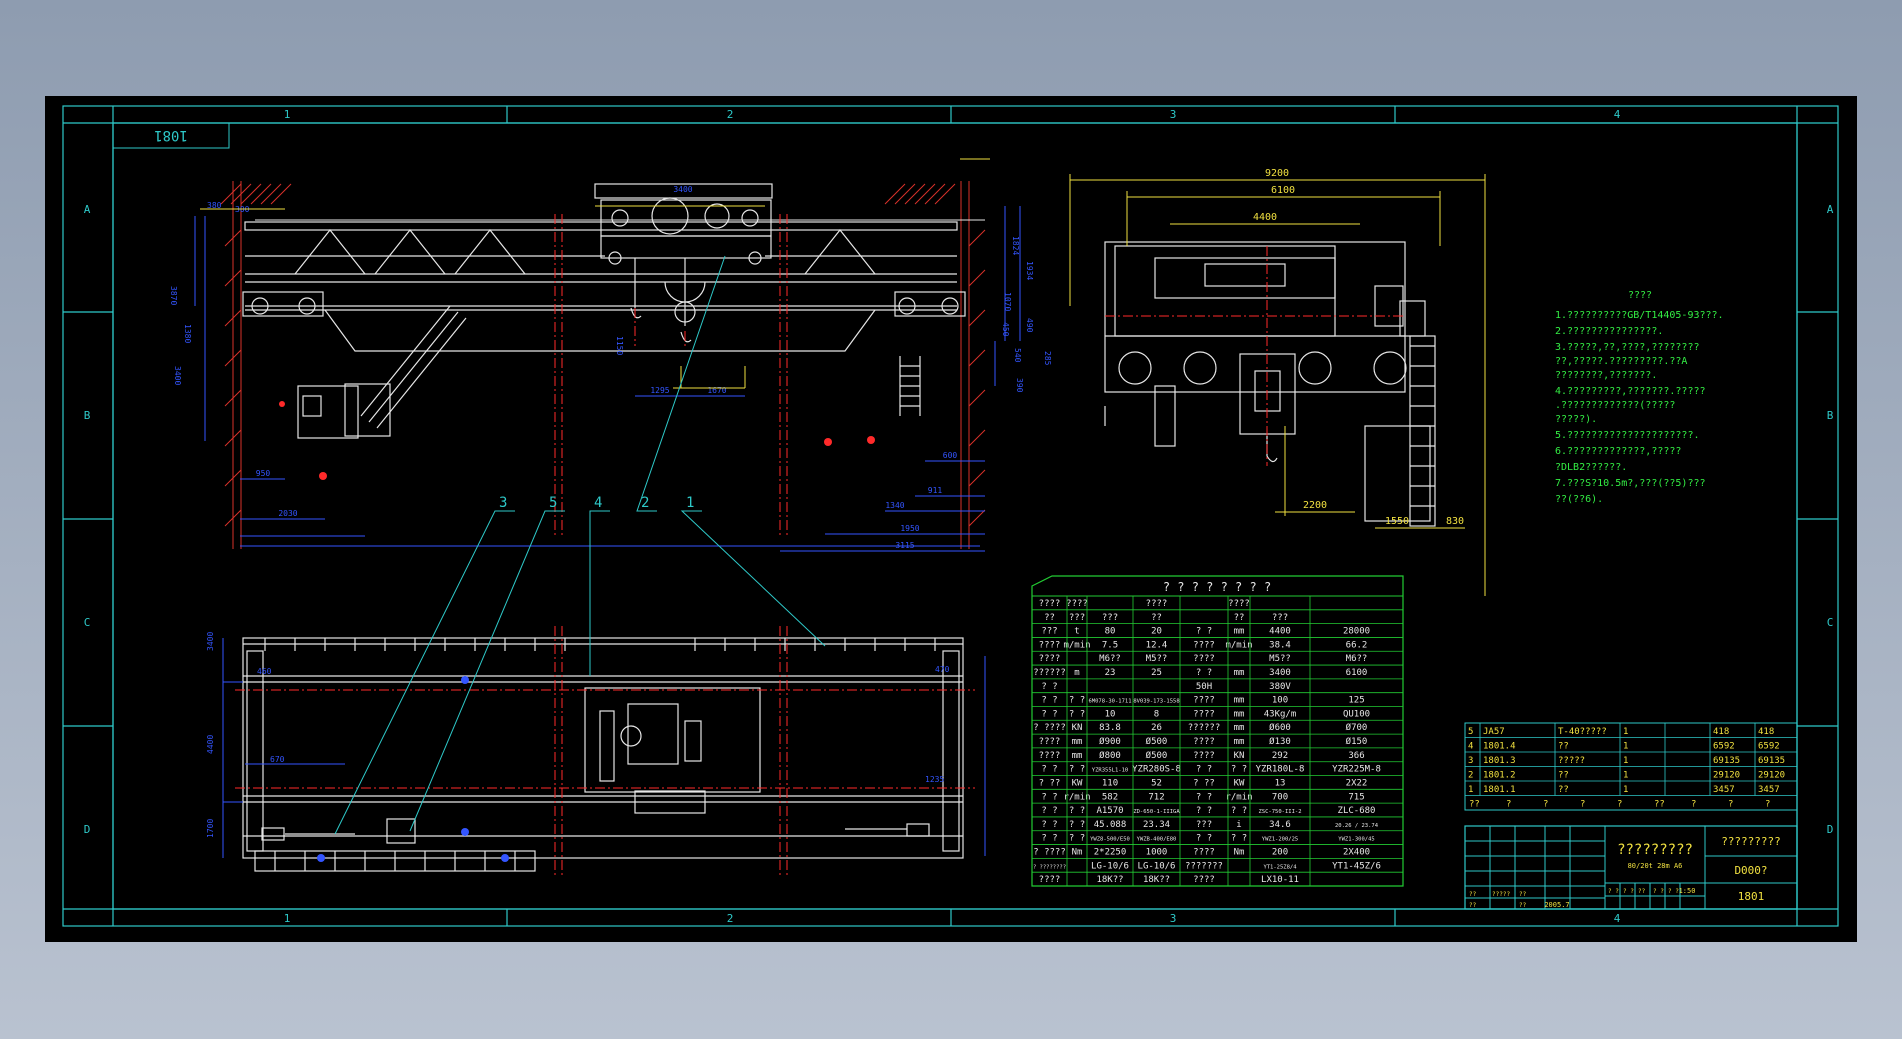  Describe the element at coordinates (1047, 358) in the screenshot. I see `dim-285: 285` at that location.